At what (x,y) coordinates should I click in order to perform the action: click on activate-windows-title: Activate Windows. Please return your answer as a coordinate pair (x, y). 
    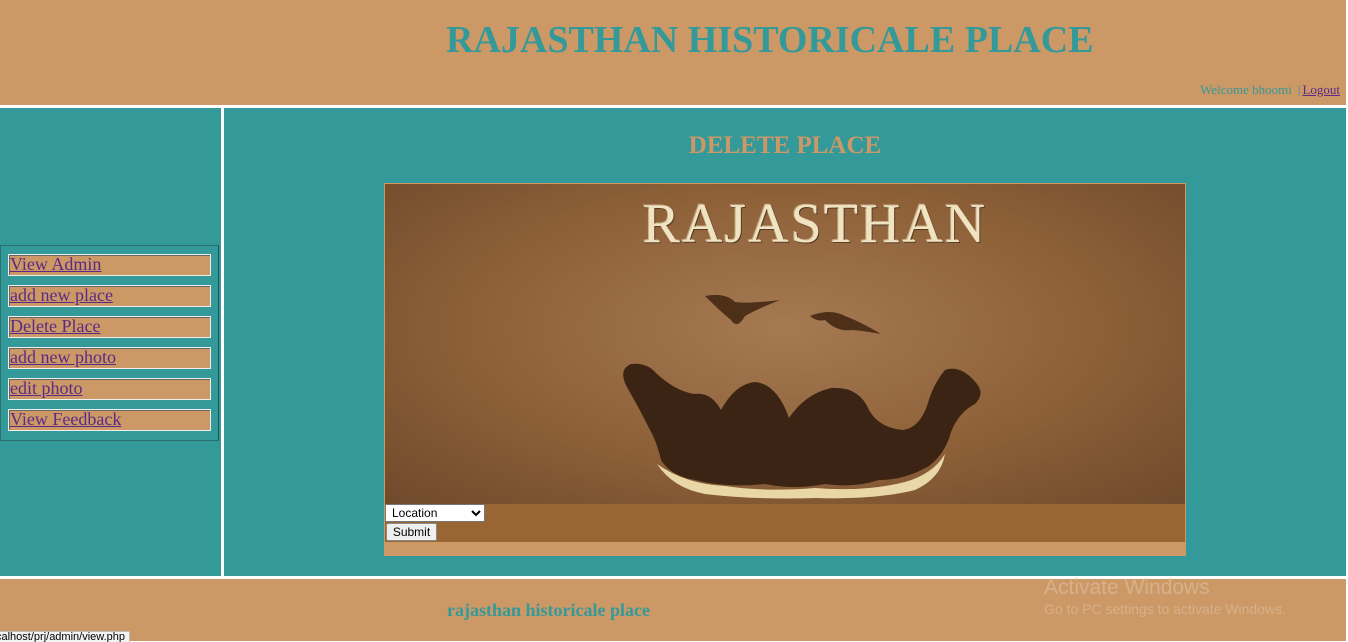
    Looking at the image, I should click on (1127, 587).